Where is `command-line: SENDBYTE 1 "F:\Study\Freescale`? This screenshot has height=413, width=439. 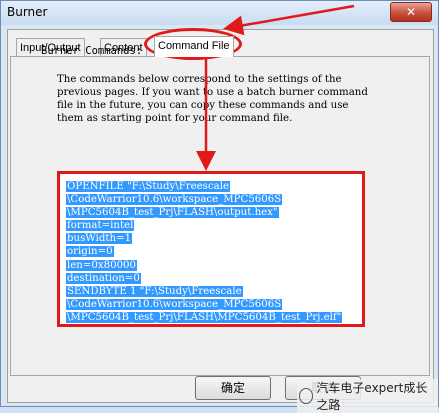 command-line: SENDBYTE 1 "F:\Study\Freescale is located at coordinates (154, 291).